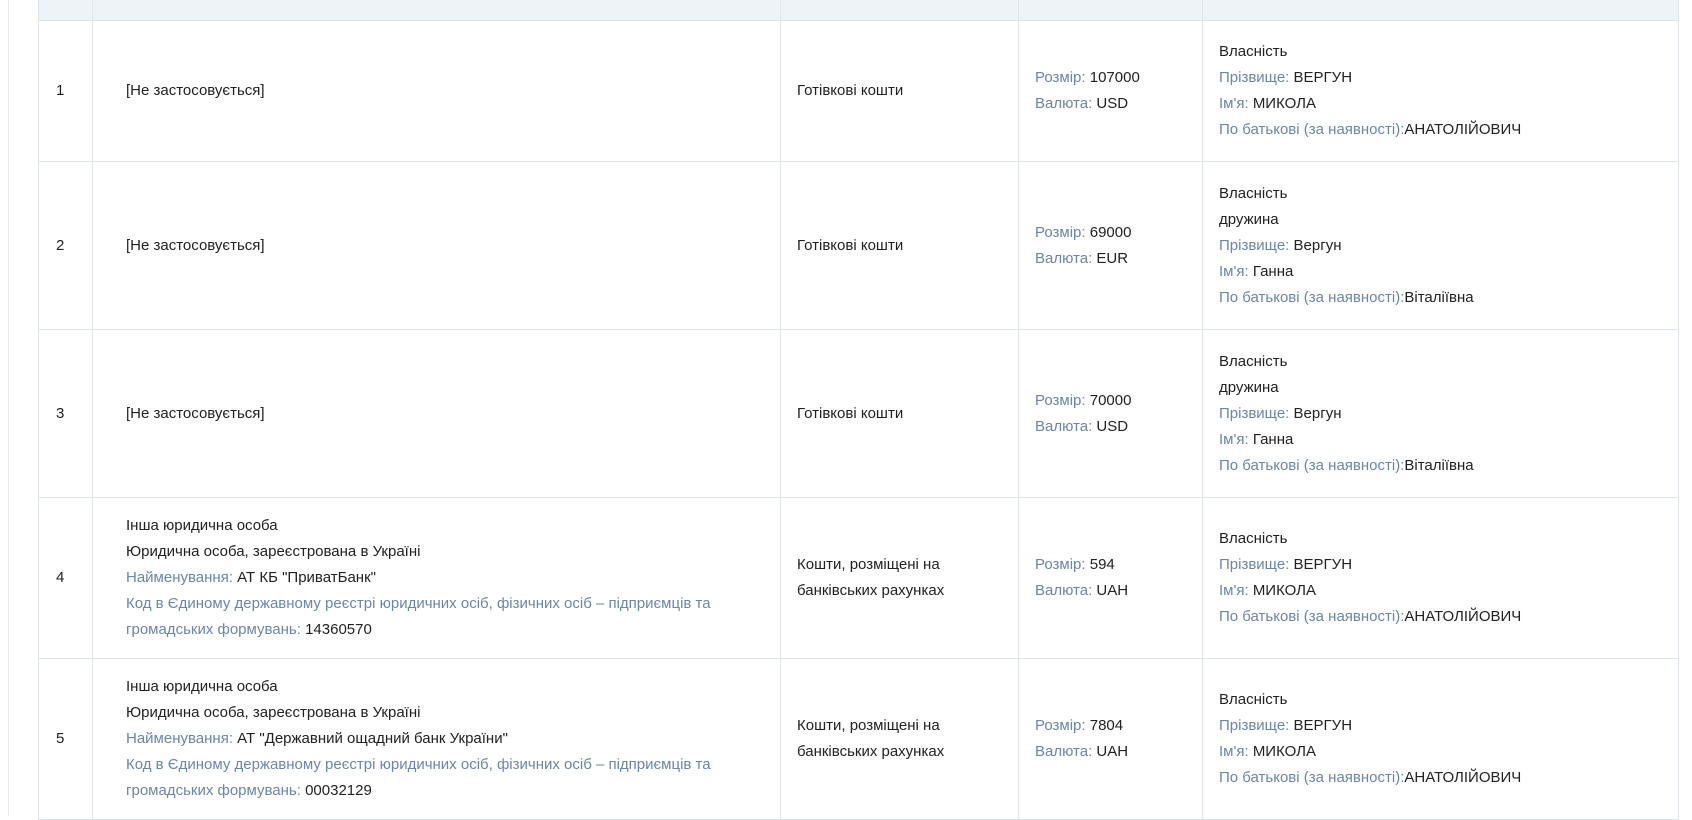  I want to click on size-value: 69000, so click(1110, 232).